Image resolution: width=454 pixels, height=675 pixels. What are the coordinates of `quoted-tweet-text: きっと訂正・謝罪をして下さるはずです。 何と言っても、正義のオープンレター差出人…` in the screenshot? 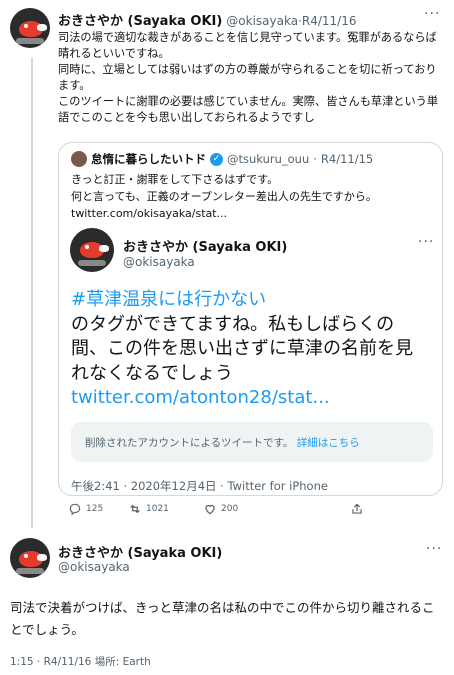 It's located at (251, 196).